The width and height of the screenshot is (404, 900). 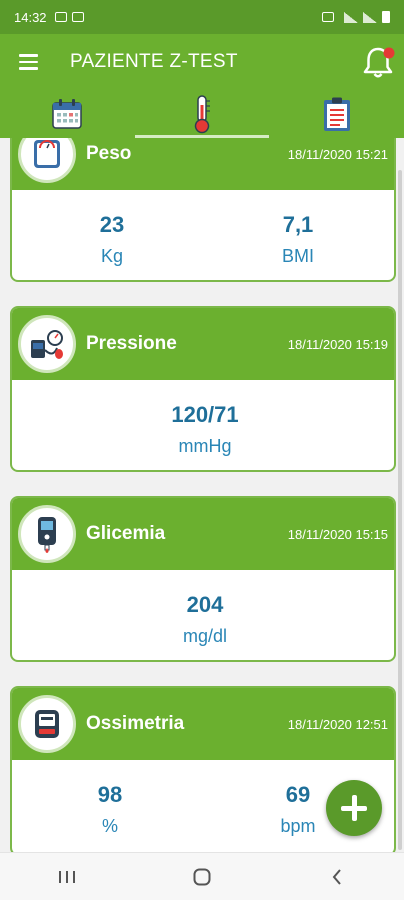 What do you see at coordinates (47, 534) in the screenshot?
I see `glucometer-icon` at bounding box center [47, 534].